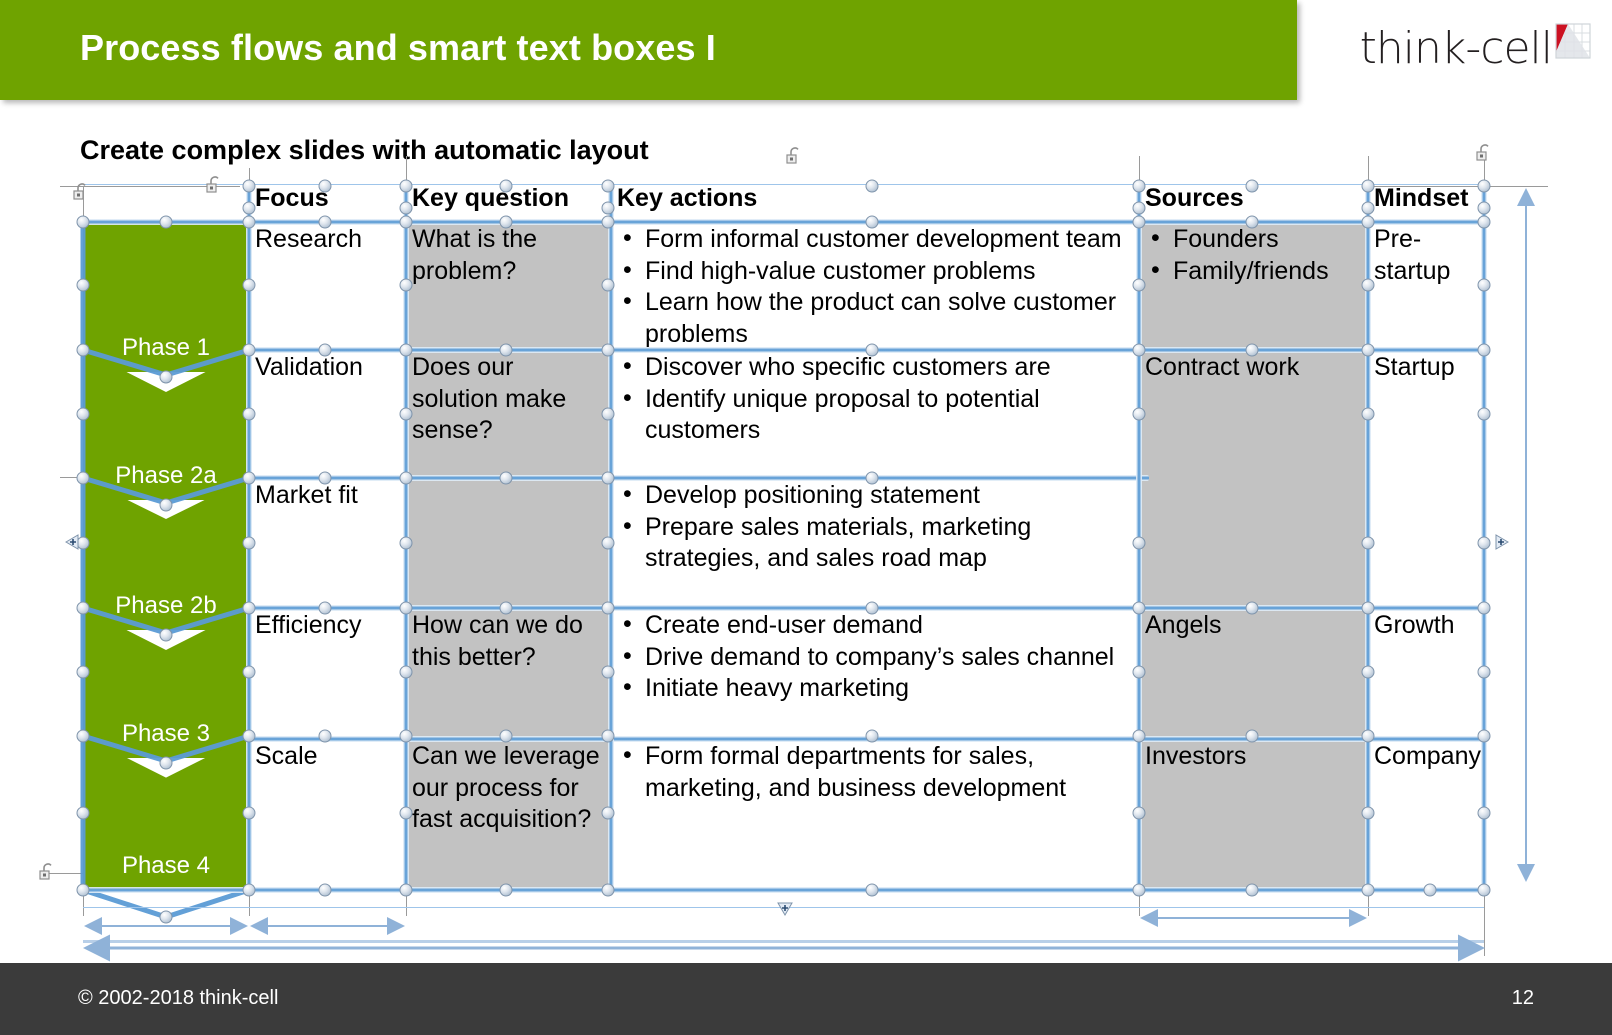 Image resolution: width=1612 pixels, height=1035 pixels. I want to click on cell-key-question, so click(508, 543).